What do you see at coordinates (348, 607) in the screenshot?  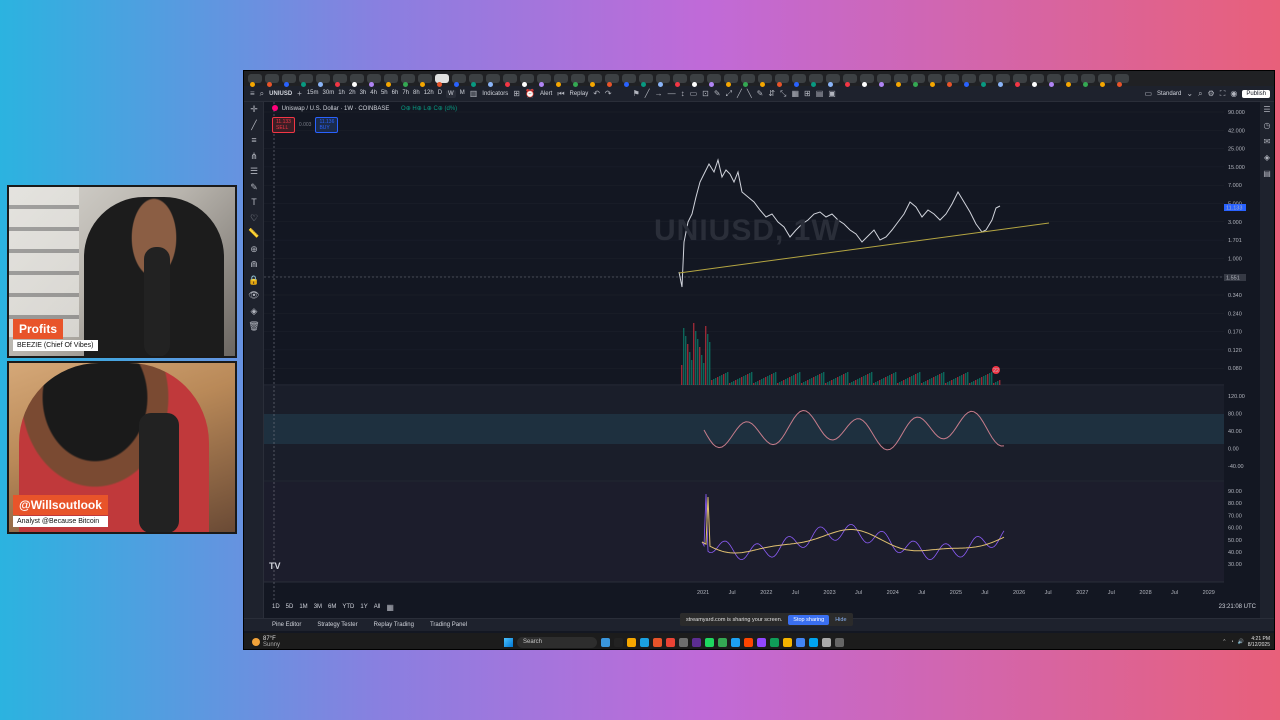 I see `range-ytd: YTD` at bounding box center [348, 607].